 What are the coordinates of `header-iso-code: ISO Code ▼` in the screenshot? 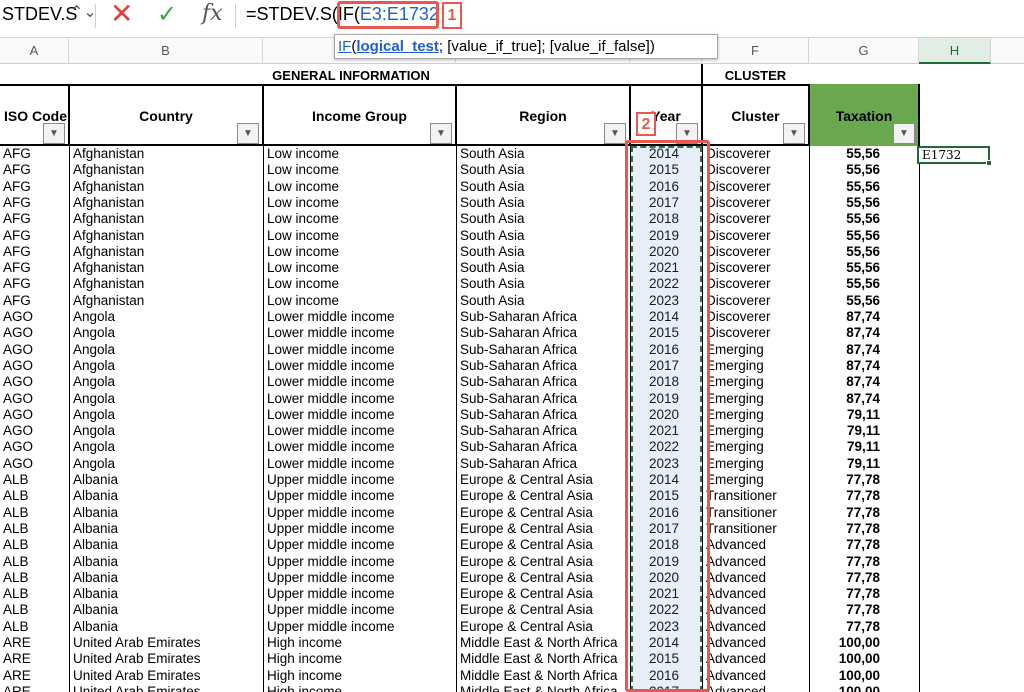 It's located at (35, 115).